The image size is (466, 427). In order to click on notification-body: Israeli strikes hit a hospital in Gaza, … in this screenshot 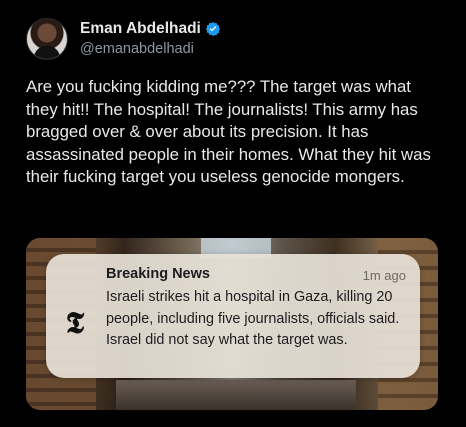, I will do `click(253, 318)`.